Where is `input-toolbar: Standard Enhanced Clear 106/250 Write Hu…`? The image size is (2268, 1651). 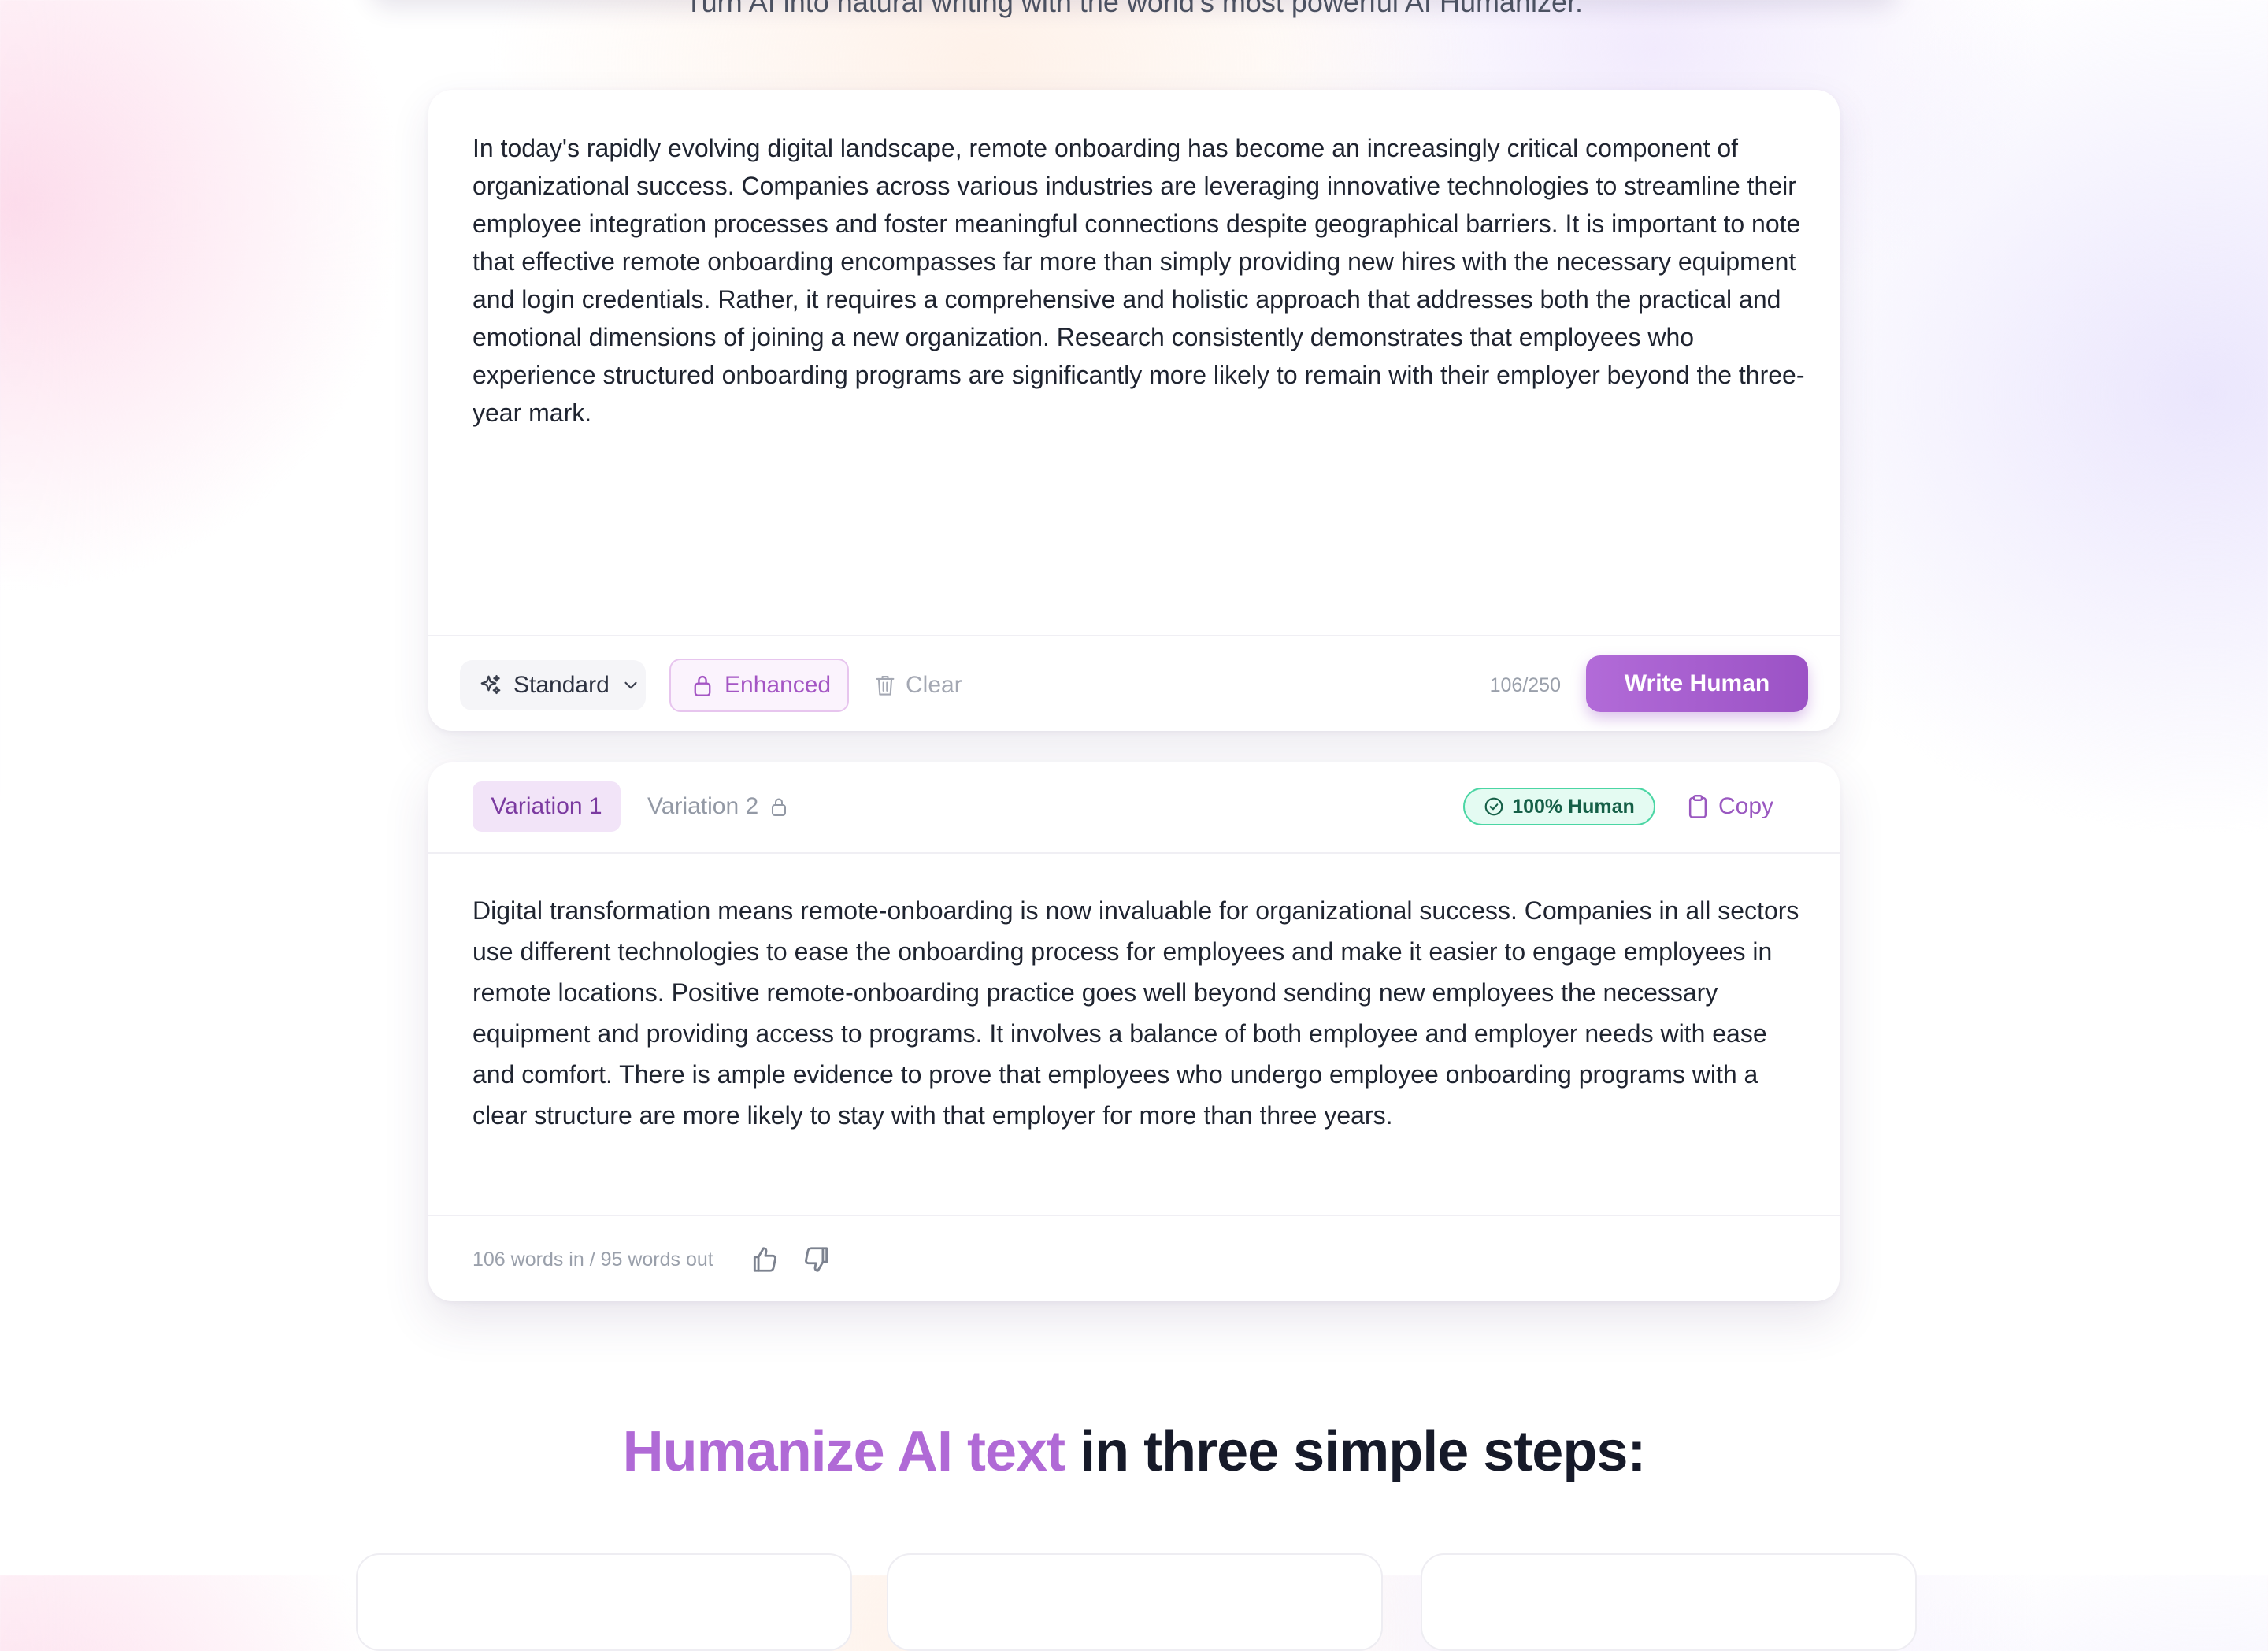 input-toolbar: Standard Enhanced Clear 106/250 Write Hu… is located at coordinates (1134, 683).